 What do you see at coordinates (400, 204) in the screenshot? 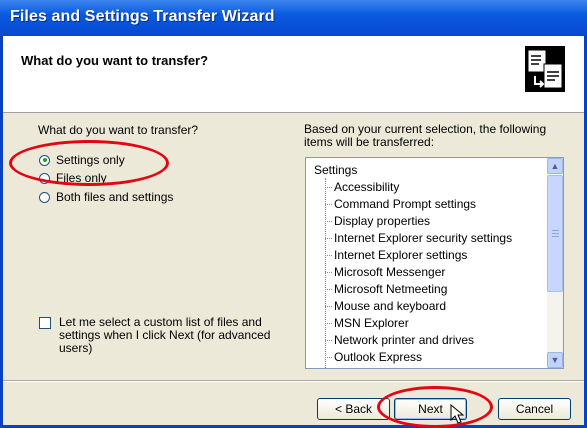
I see `tree-item: Command Prompt settings` at bounding box center [400, 204].